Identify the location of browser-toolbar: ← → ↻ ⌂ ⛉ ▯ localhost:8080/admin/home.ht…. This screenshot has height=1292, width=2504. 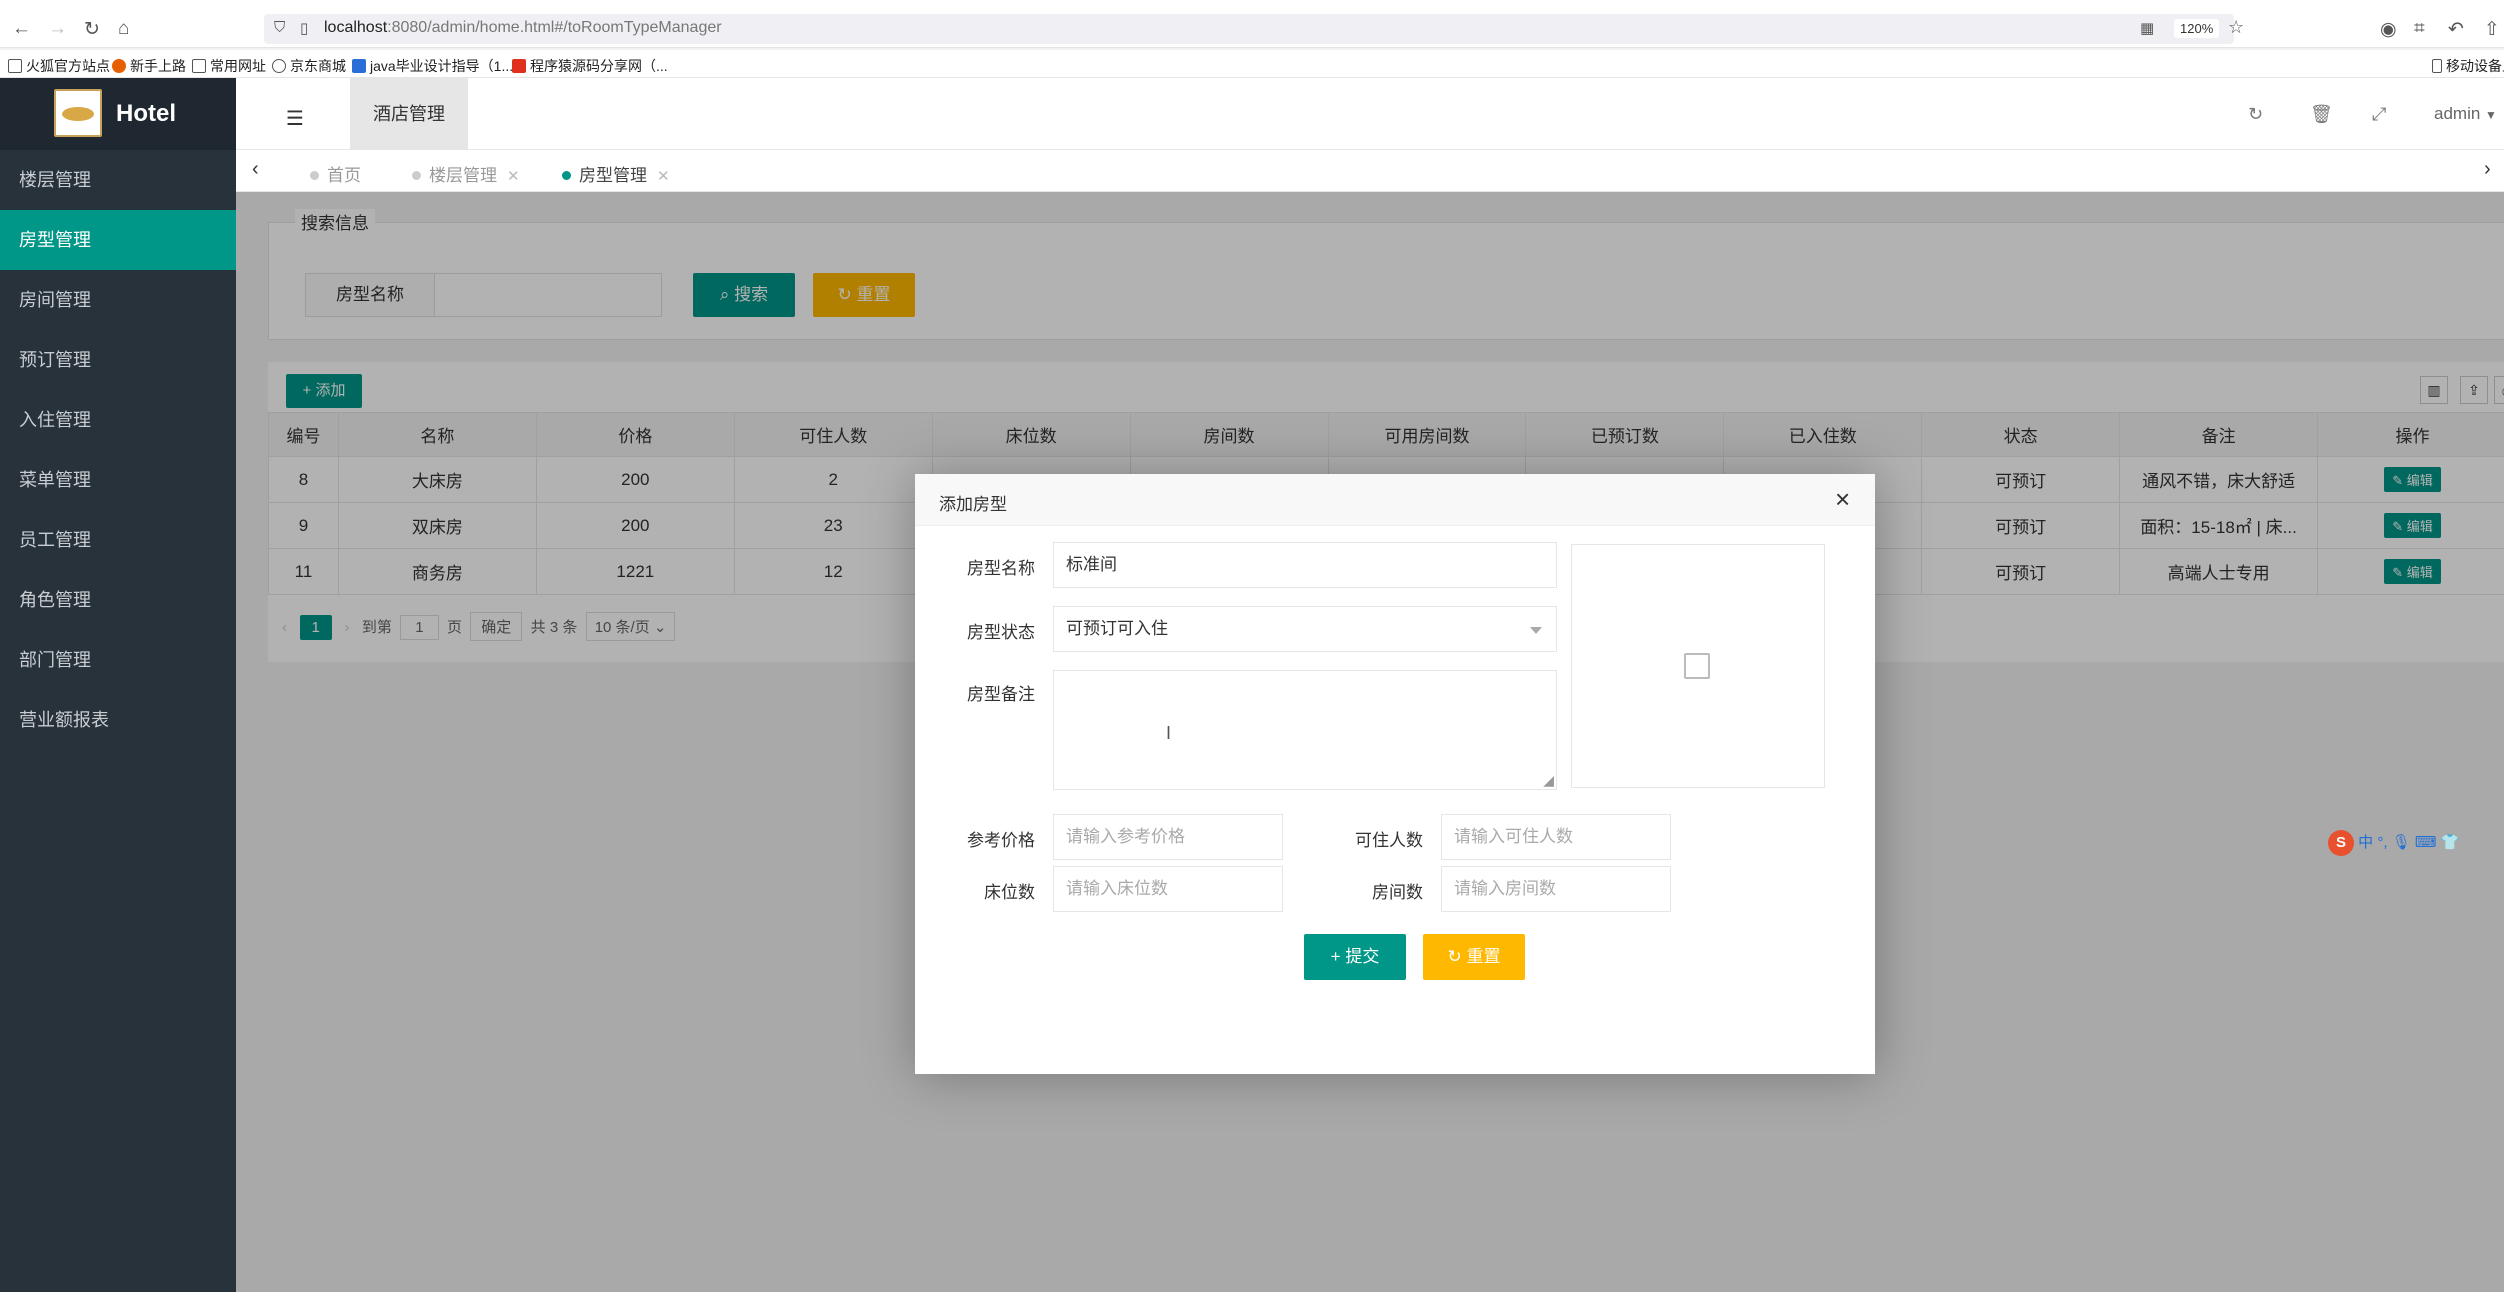
(1252, 24).